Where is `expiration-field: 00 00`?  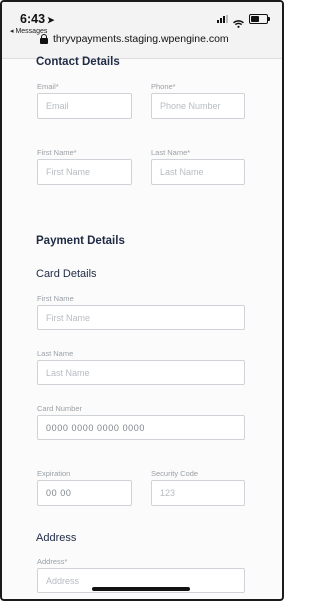 expiration-field: 00 00 is located at coordinates (84, 493).